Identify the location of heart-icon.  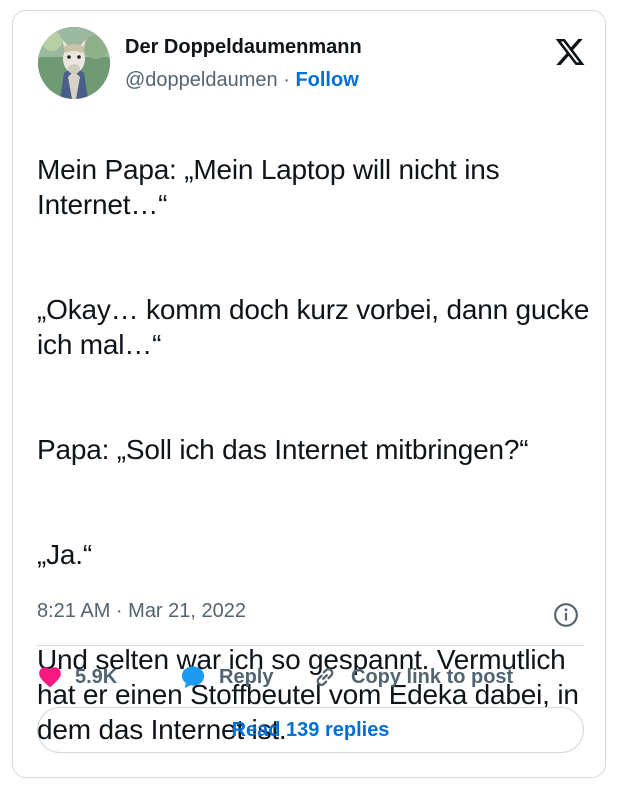
(50, 677).